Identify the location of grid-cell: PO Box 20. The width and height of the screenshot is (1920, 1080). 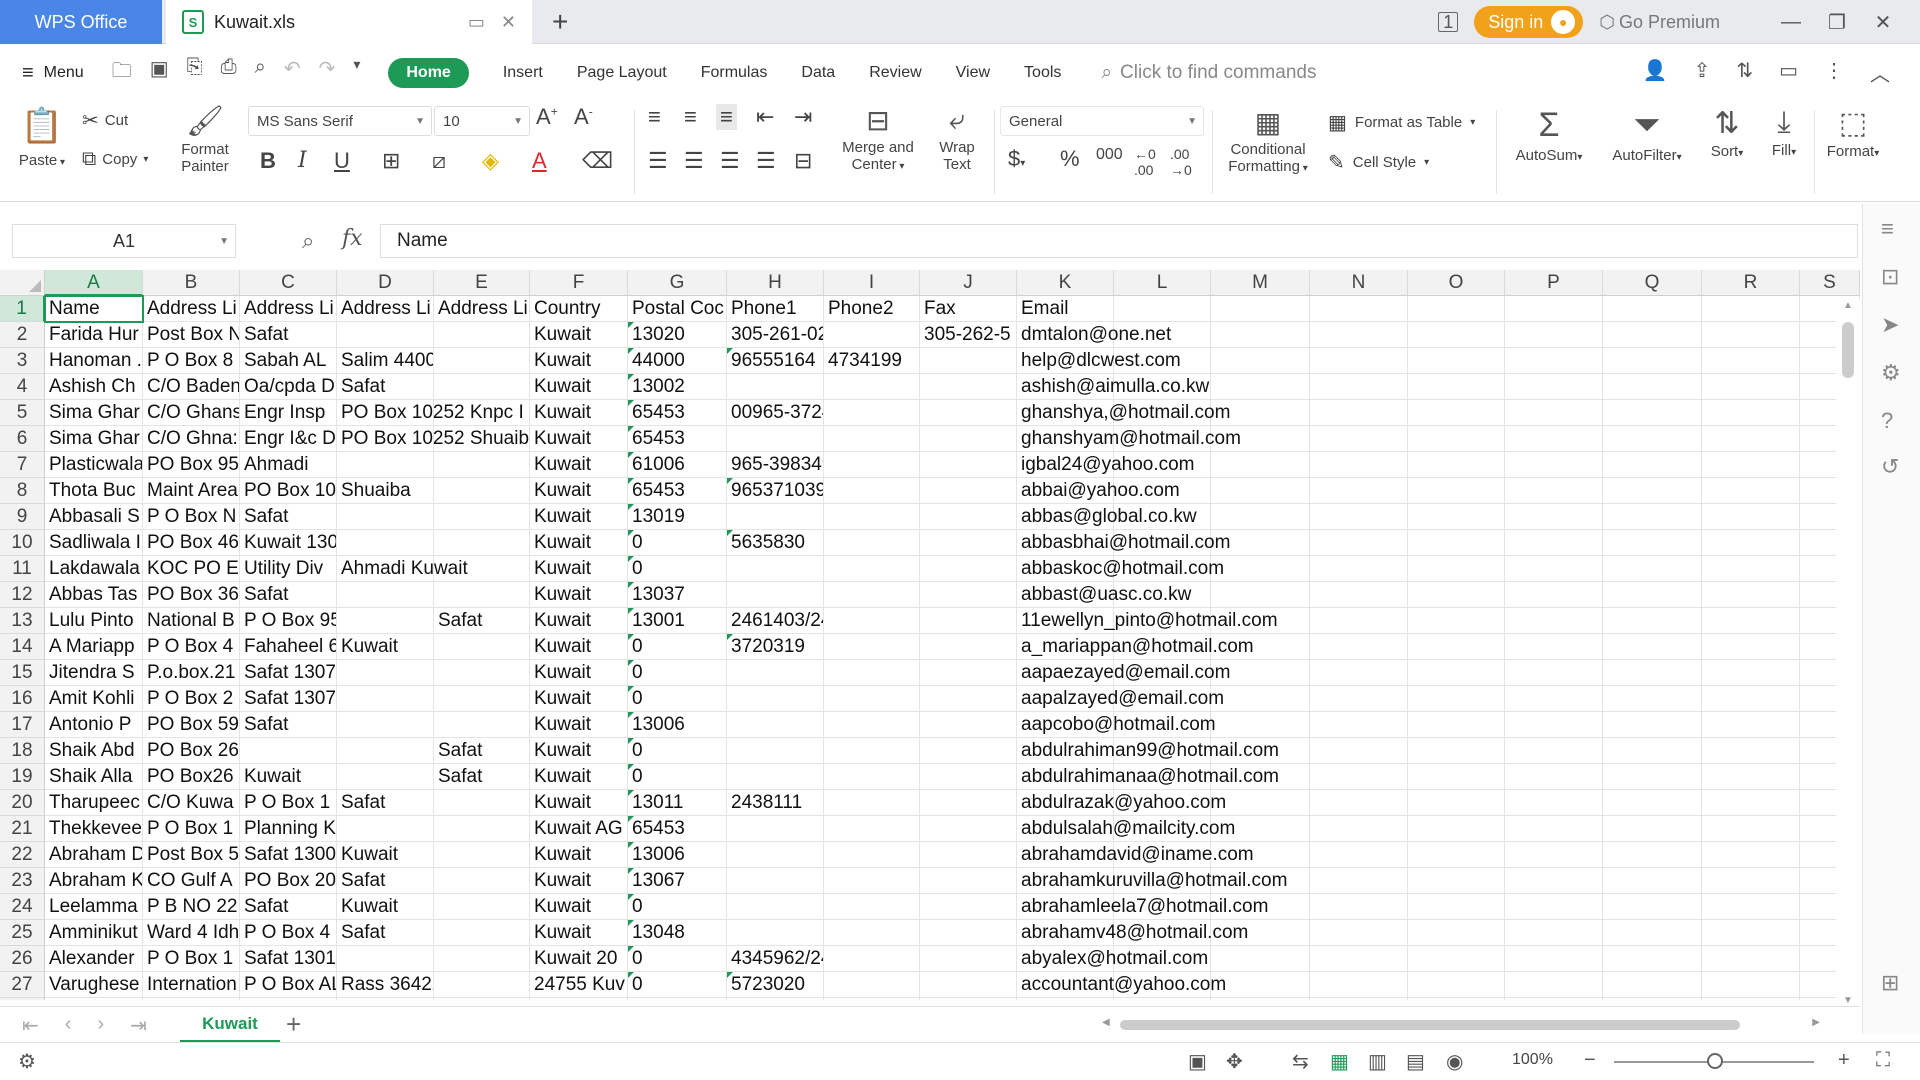
(288, 881).